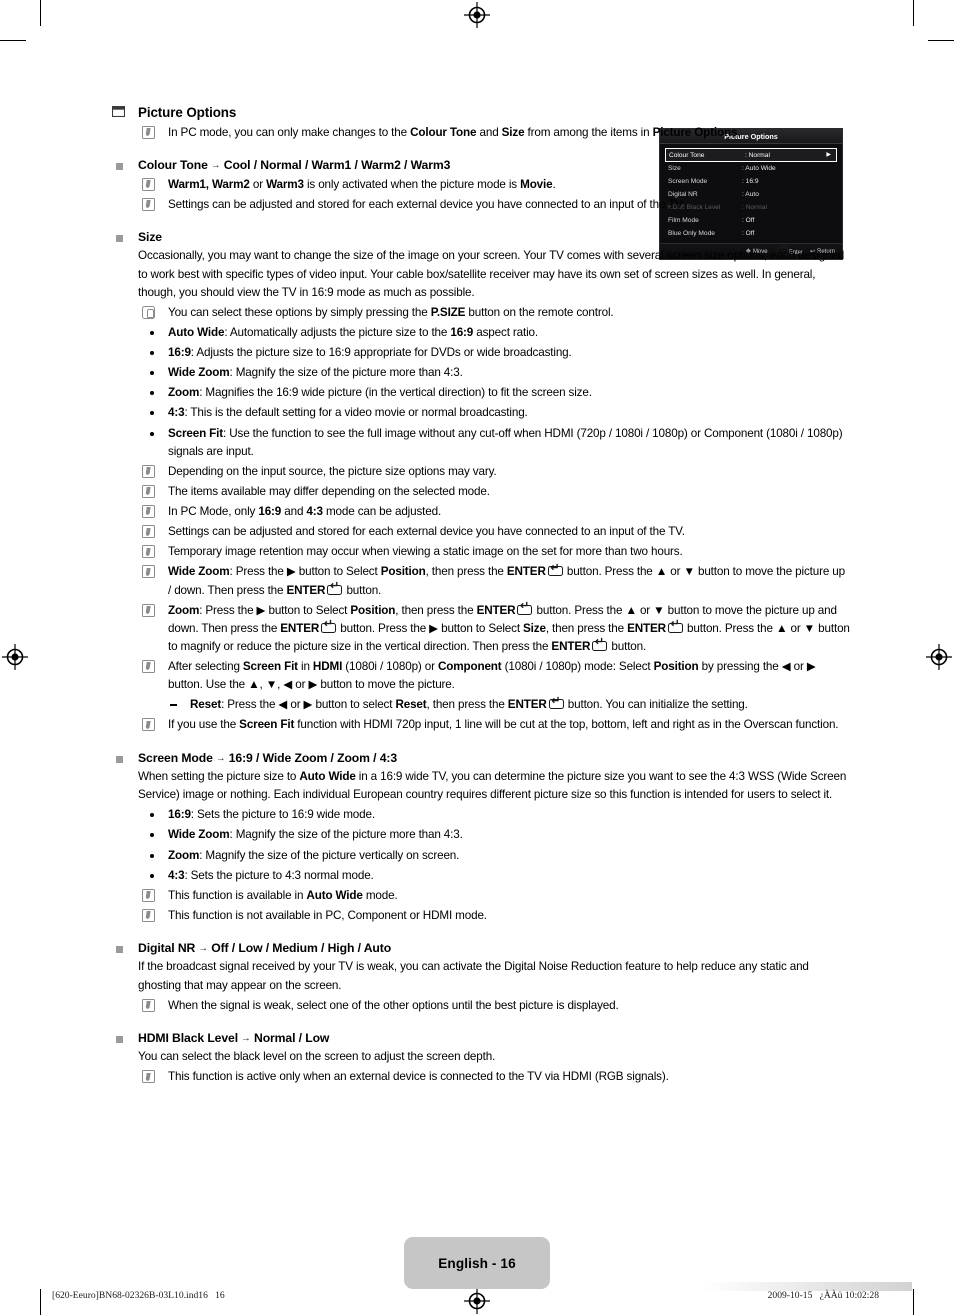 This screenshot has height=1315, width=954. What do you see at coordinates (118, 111) in the screenshot?
I see `book-bullet-icon` at bounding box center [118, 111].